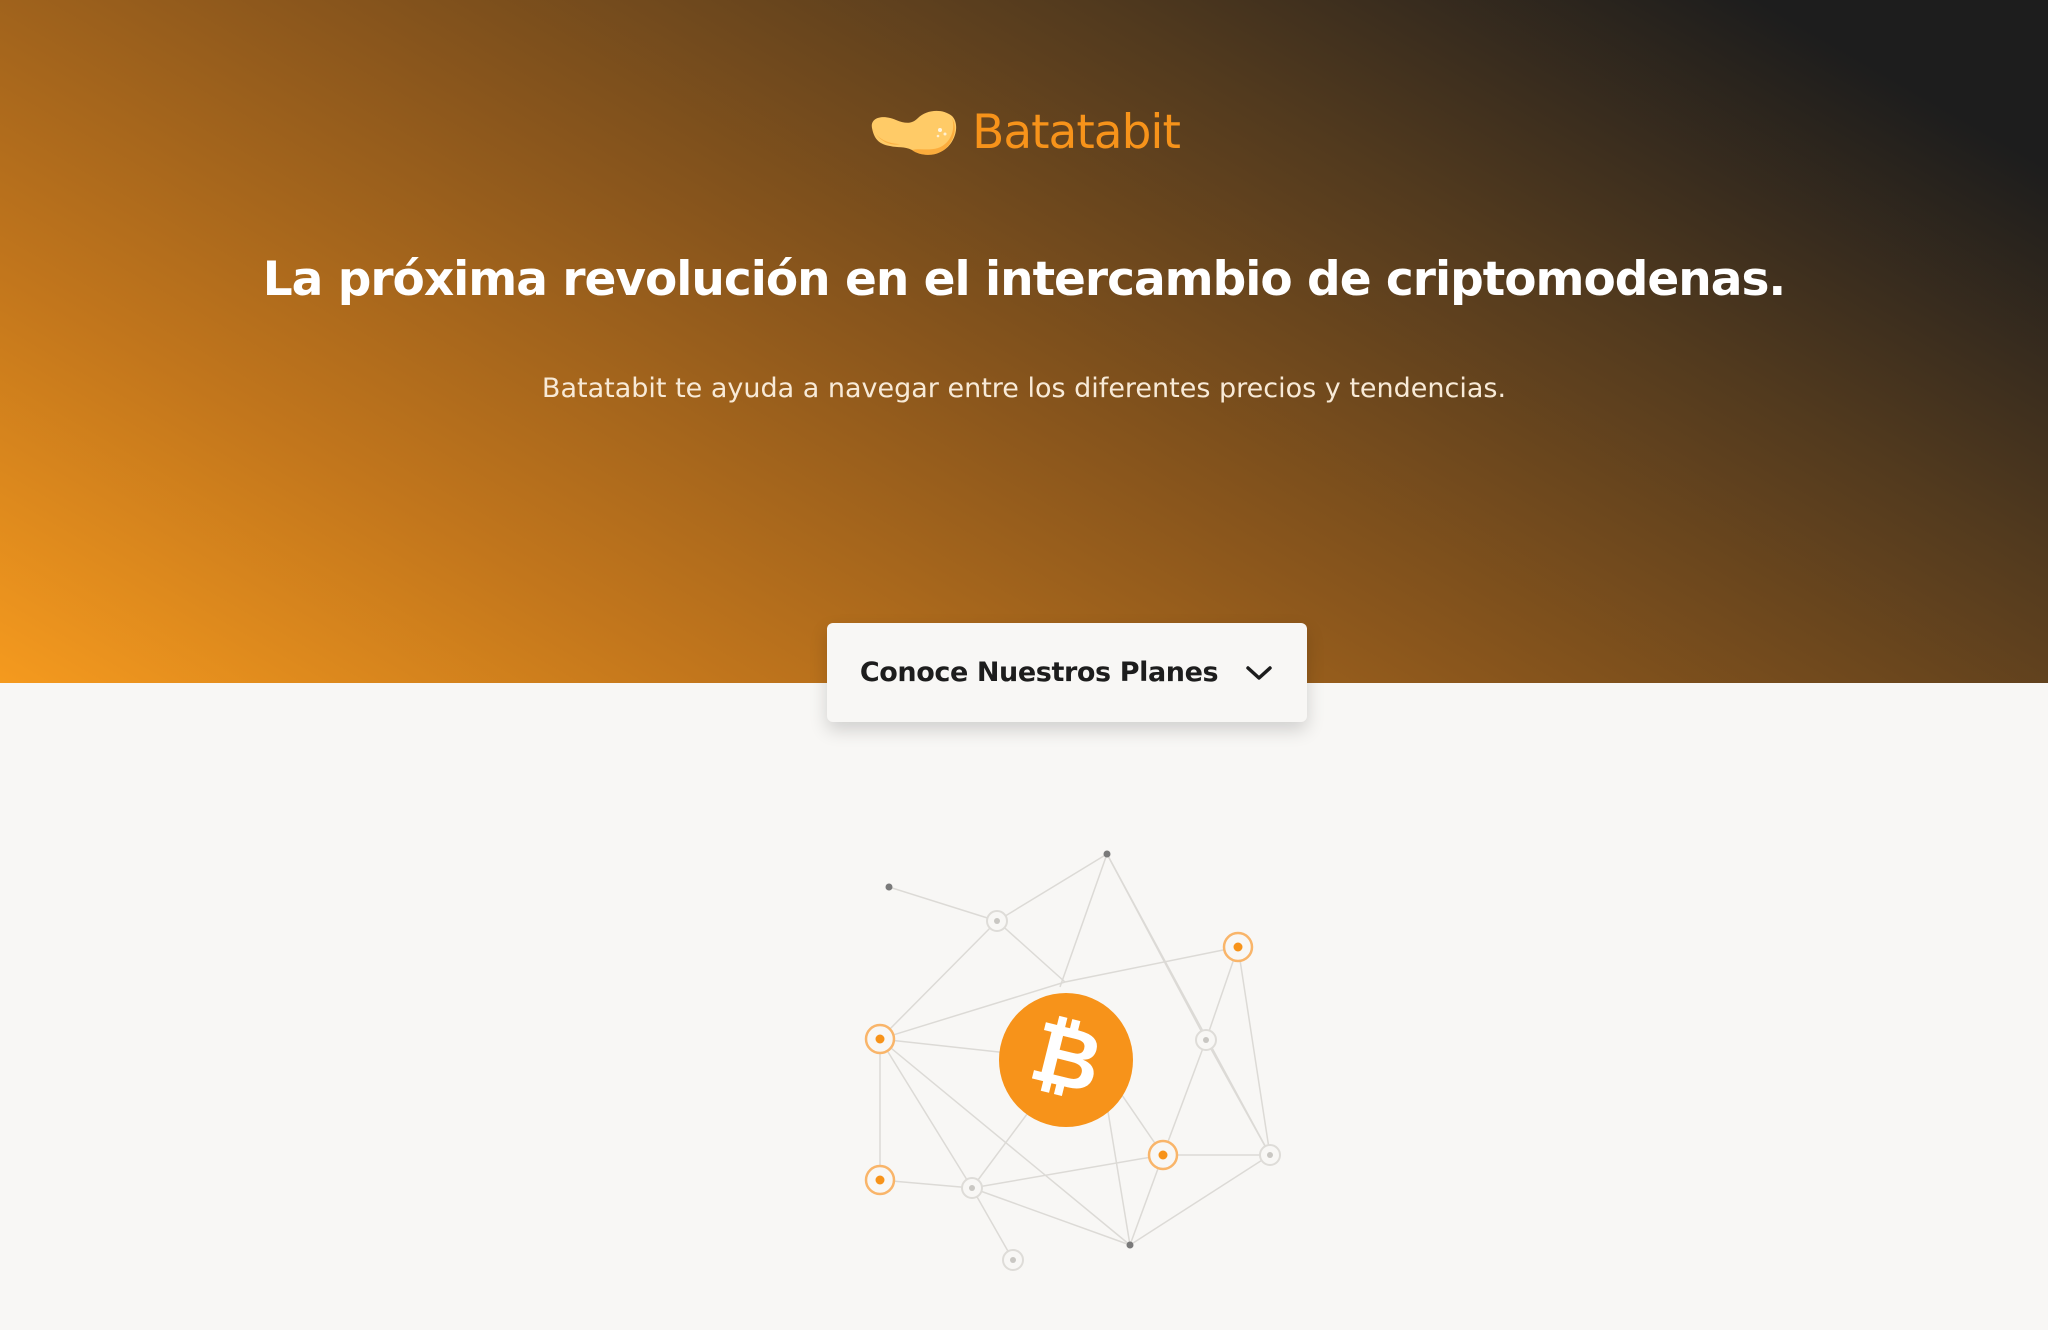  What do you see at coordinates (1259, 672) in the screenshot?
I see `chevron-down-icon` at bounding box center [1259, 672].